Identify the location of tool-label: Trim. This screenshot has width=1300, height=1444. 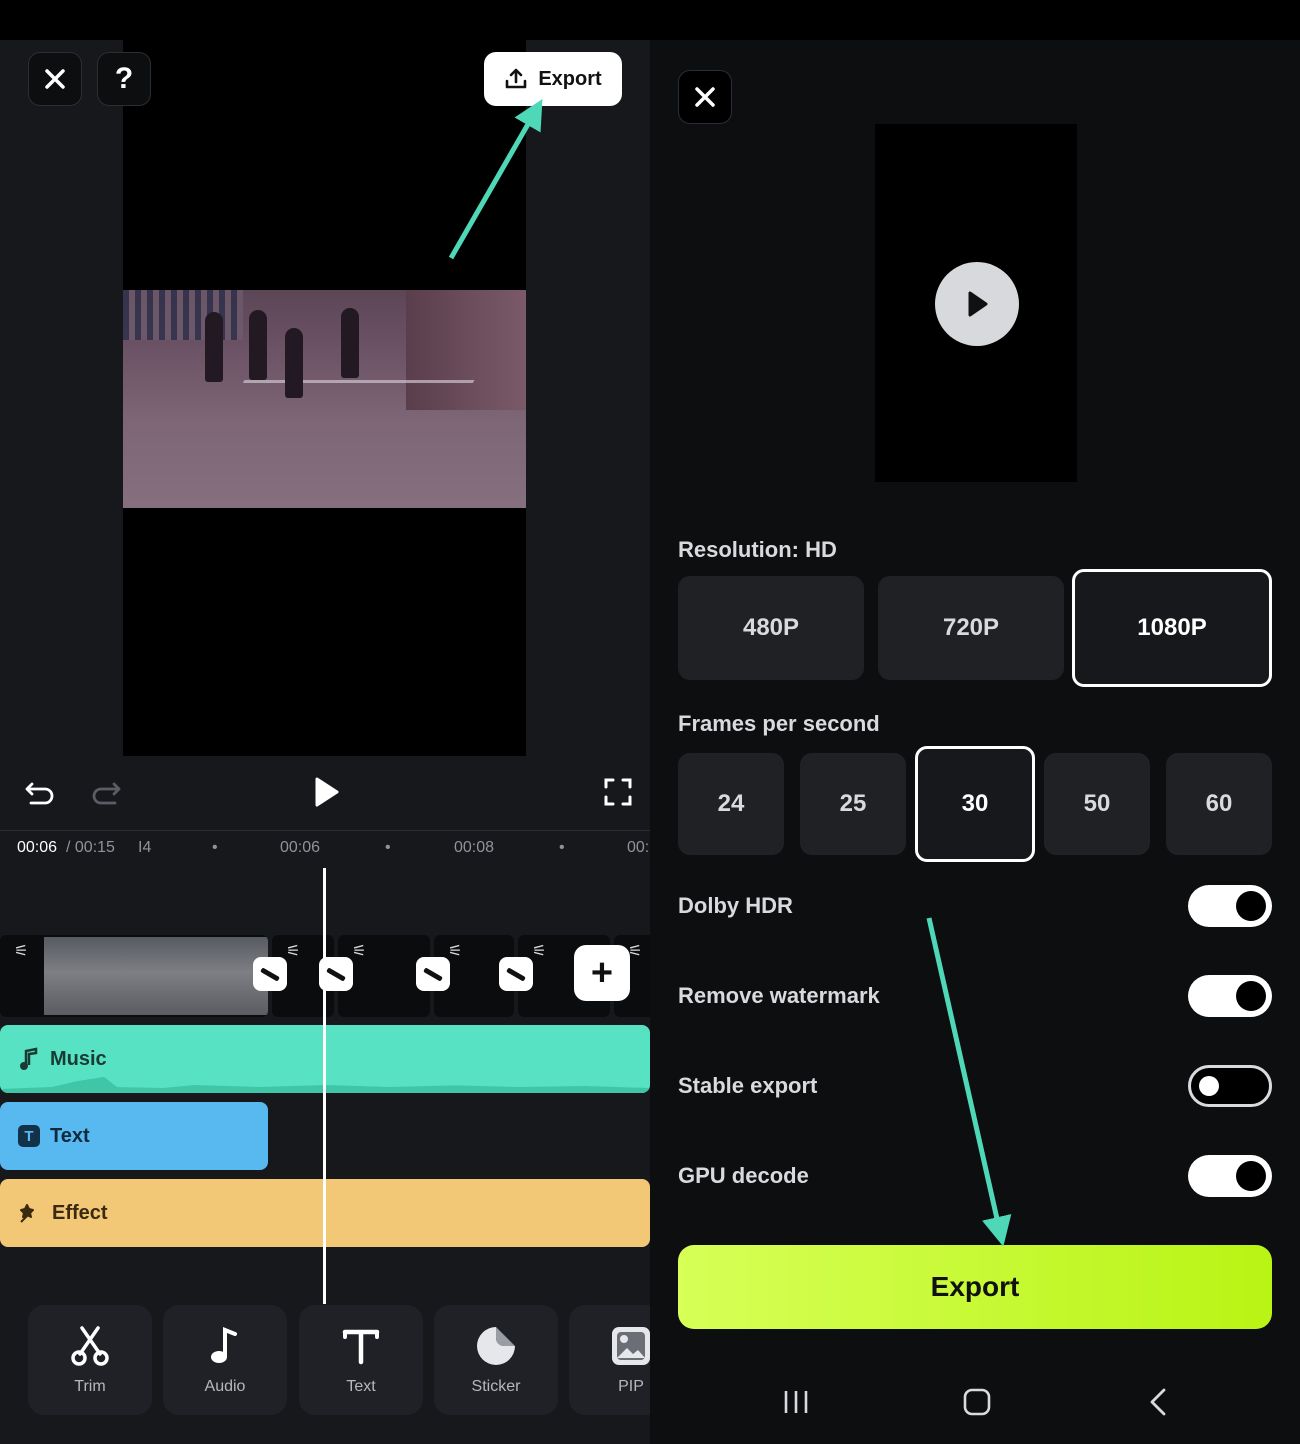
(90, 1386).